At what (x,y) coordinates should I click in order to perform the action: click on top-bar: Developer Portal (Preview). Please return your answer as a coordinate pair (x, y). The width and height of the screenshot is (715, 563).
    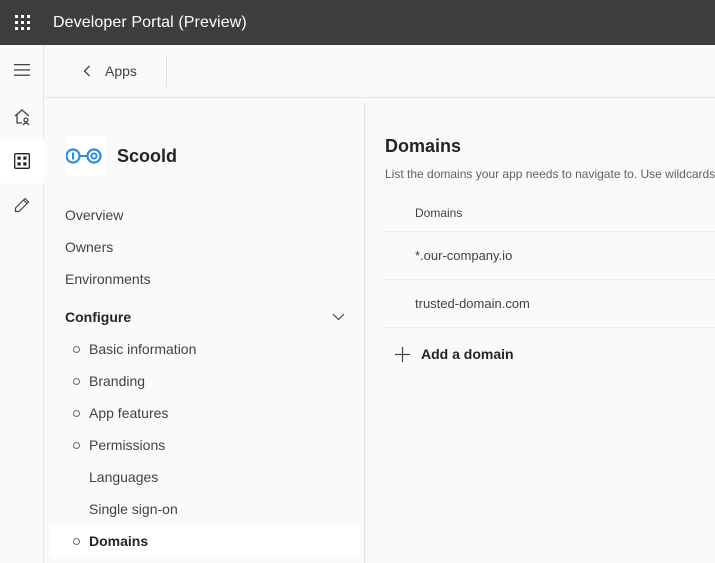
    Looking at the image, I should click on (357, 22).